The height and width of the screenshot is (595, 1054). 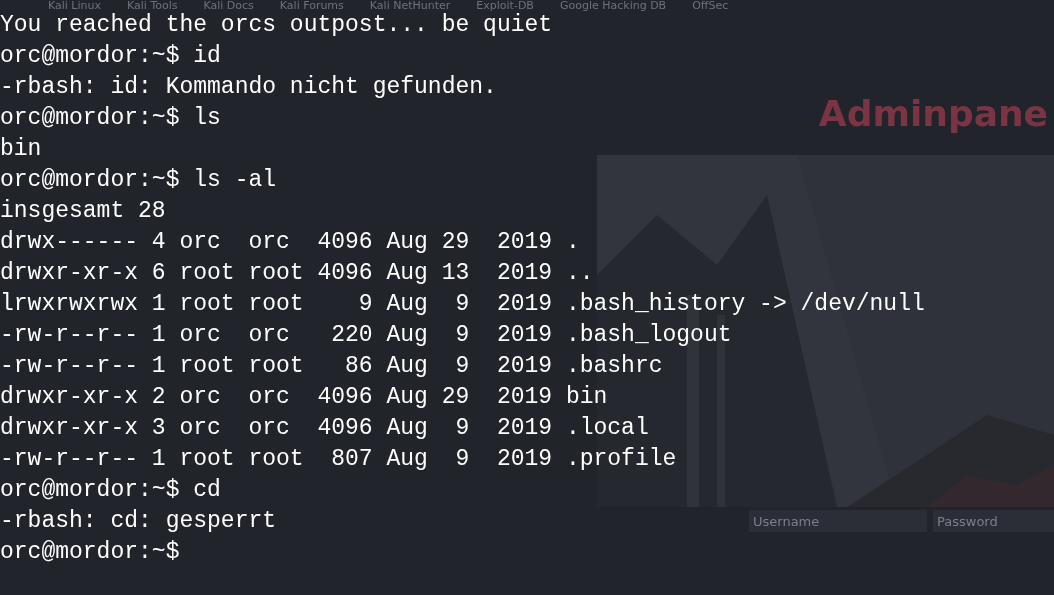 What do you see at coordinates (613, 6) in the screenshot?
I see `bookmark-link: Google Hacking DB` at bounding box center [613, 6].